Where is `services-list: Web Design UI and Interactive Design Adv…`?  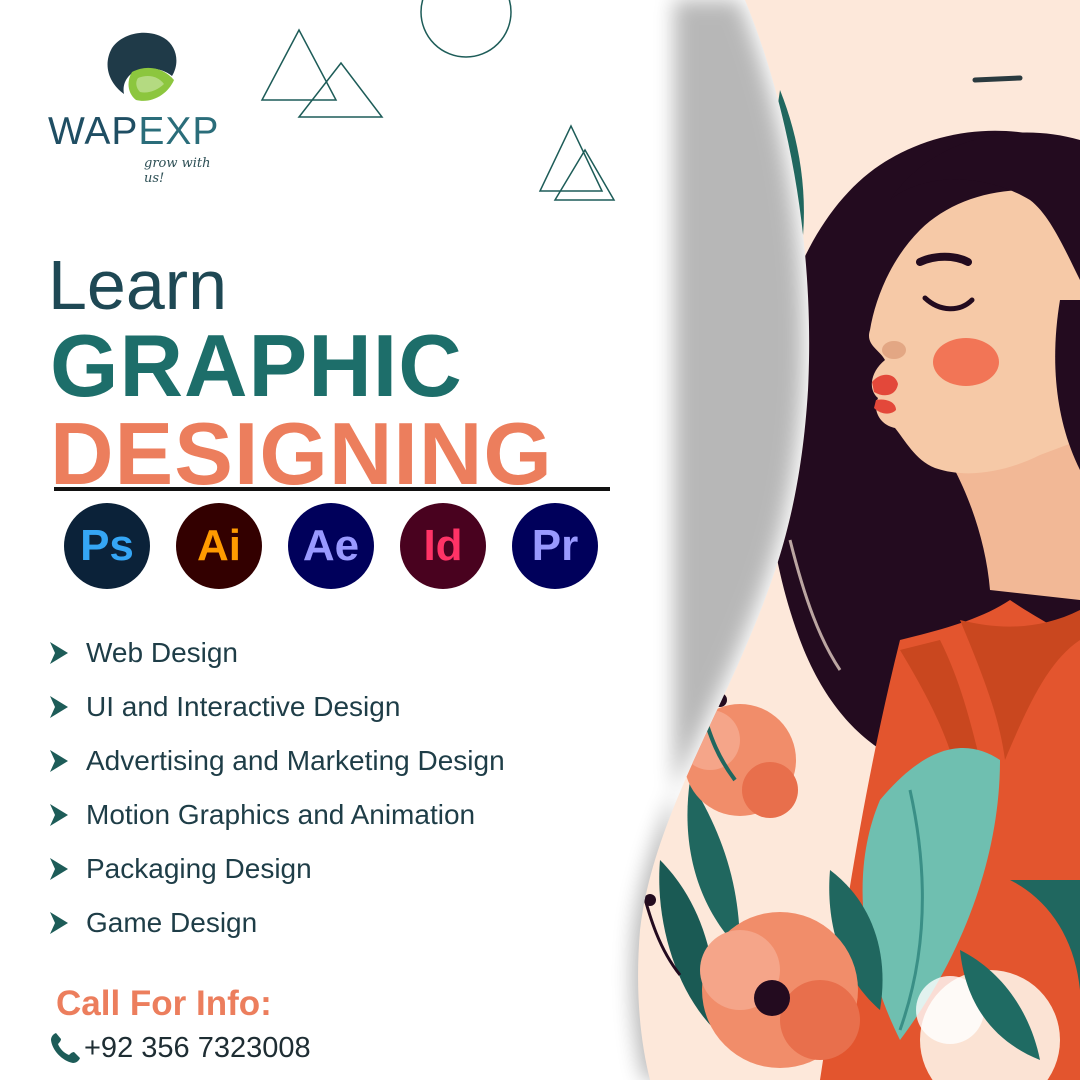
services-list: Web Design UI and Interactive Design Adv… is located at coordinates (275, 788).